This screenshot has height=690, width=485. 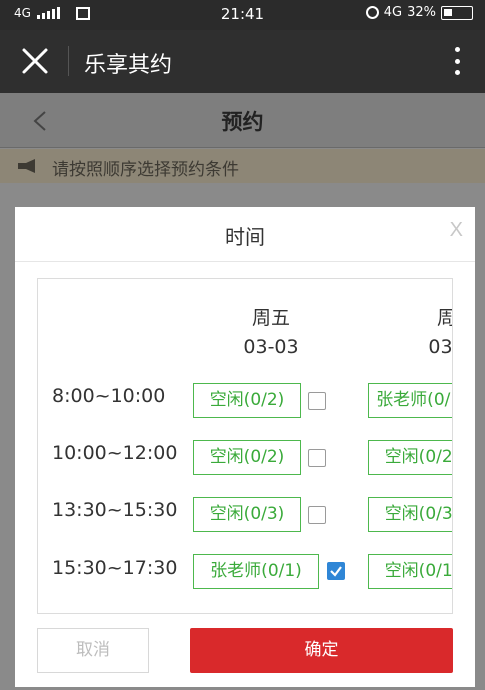 What do you see at coordinates (128, 65) in the screenshot?
I see `app-title: 乐享其约` at bounding box center [128, 65].